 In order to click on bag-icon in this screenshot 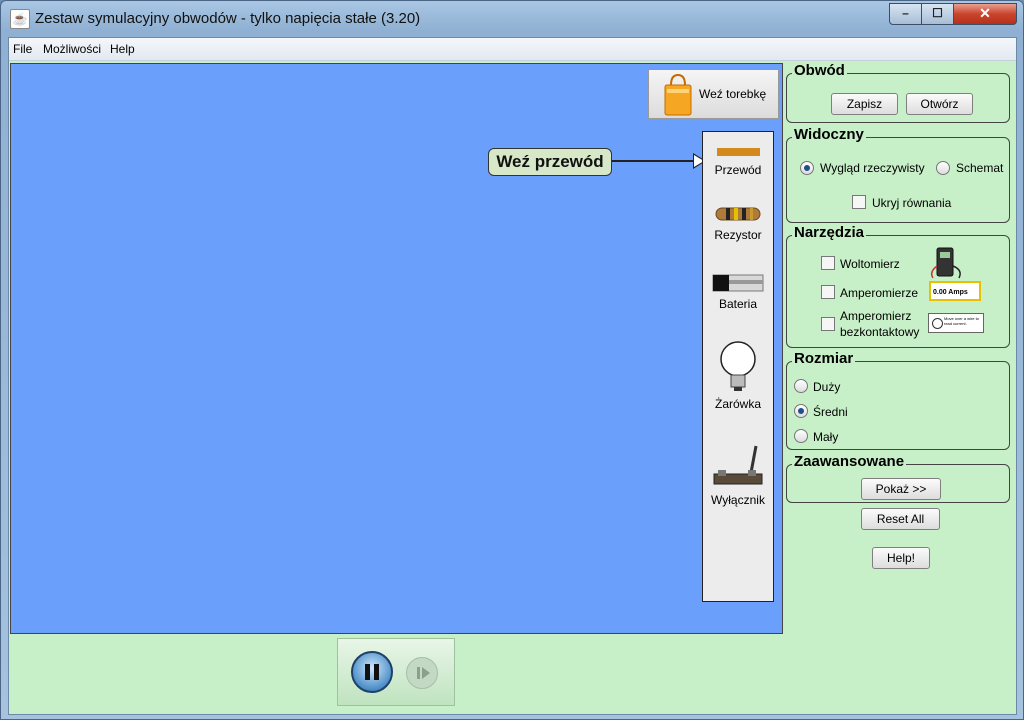, I will do `click(678, 94)`.